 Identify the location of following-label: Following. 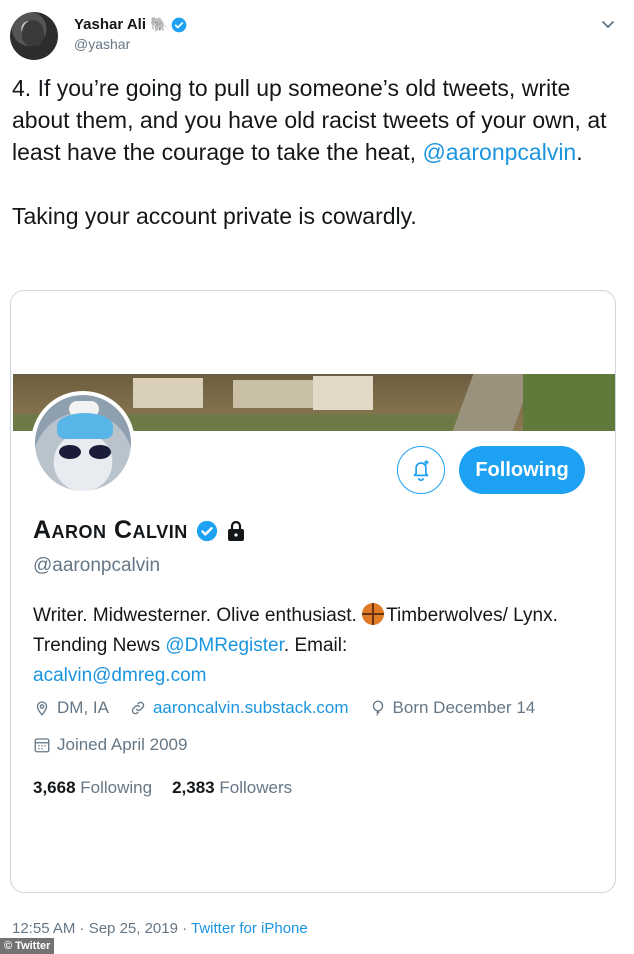
(116, 787).